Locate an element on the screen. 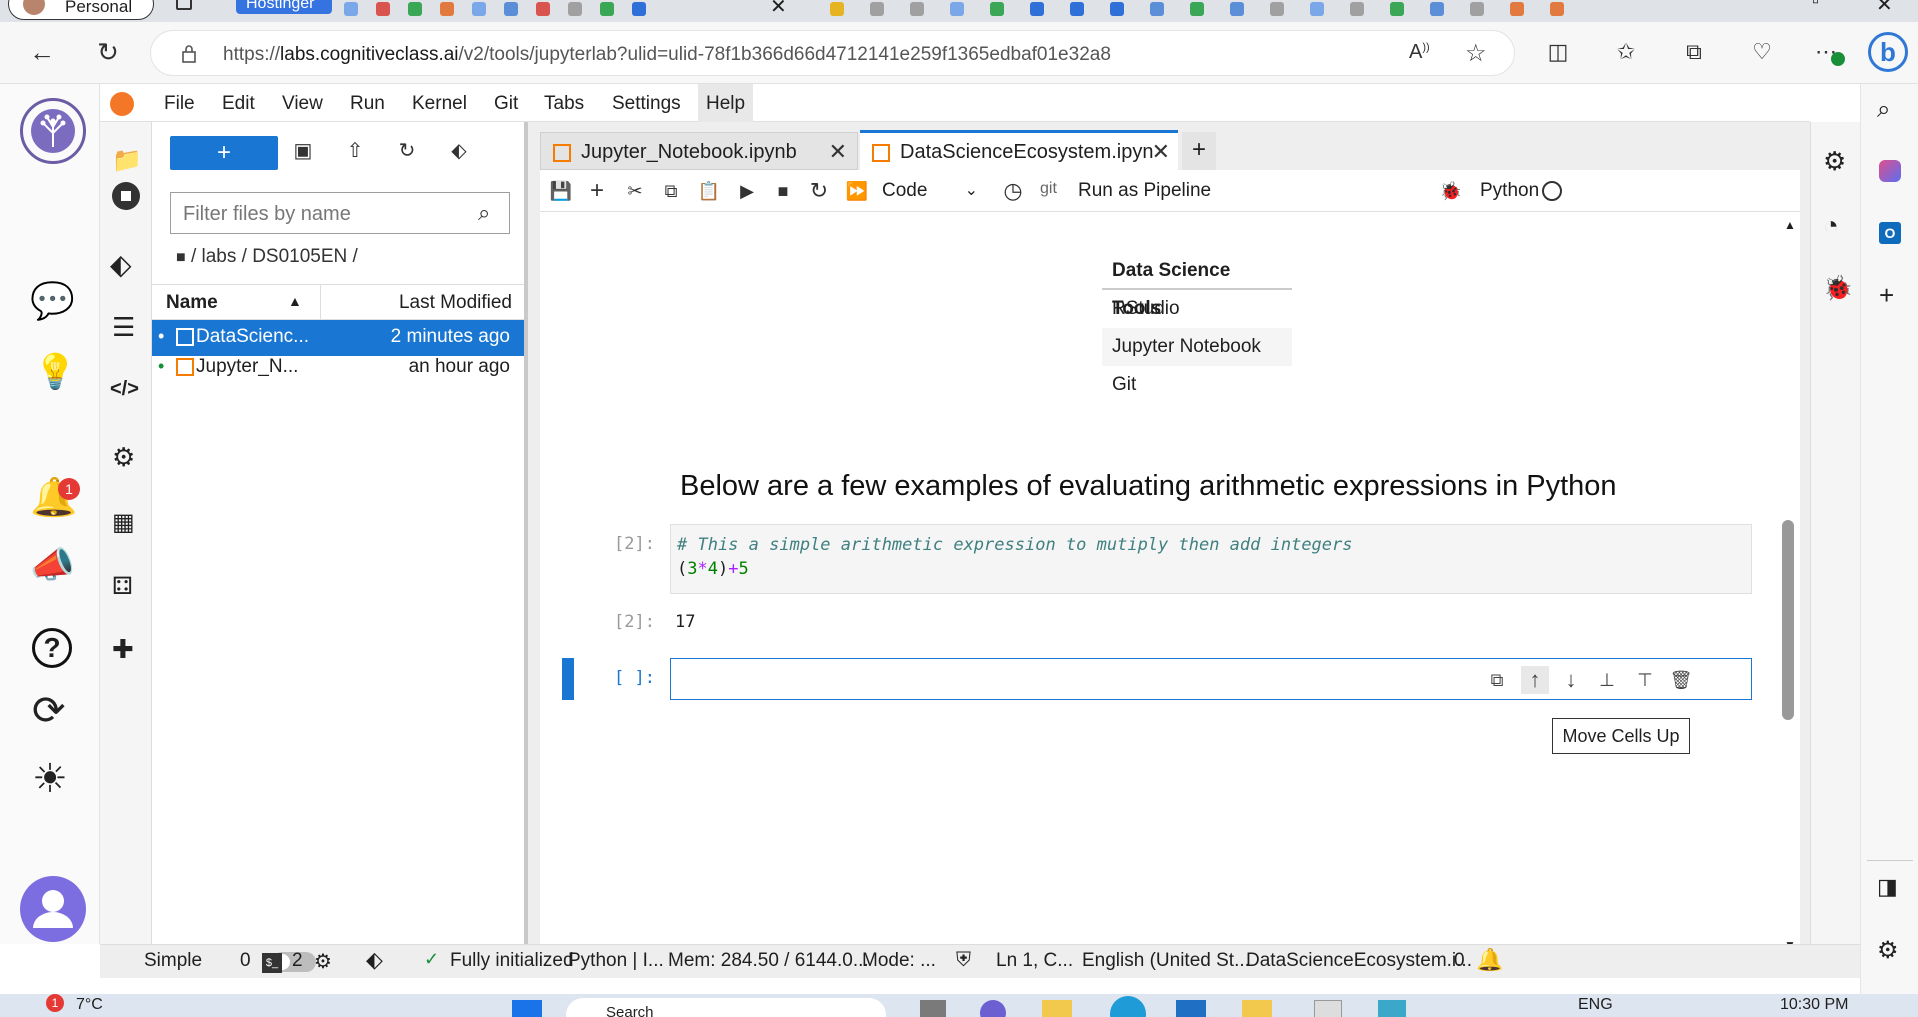 This screenshot has height=1017, width=1918. menu-view: View is located at coordinates (302, 104).